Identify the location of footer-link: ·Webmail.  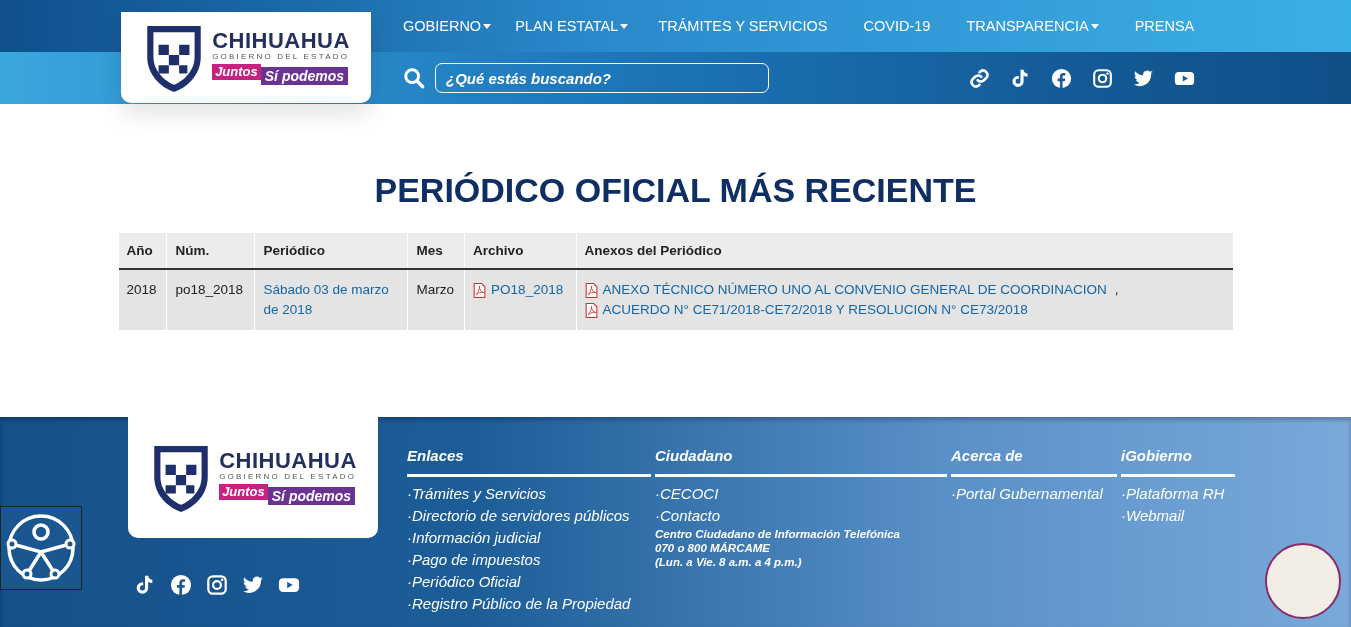
(1178, 516).